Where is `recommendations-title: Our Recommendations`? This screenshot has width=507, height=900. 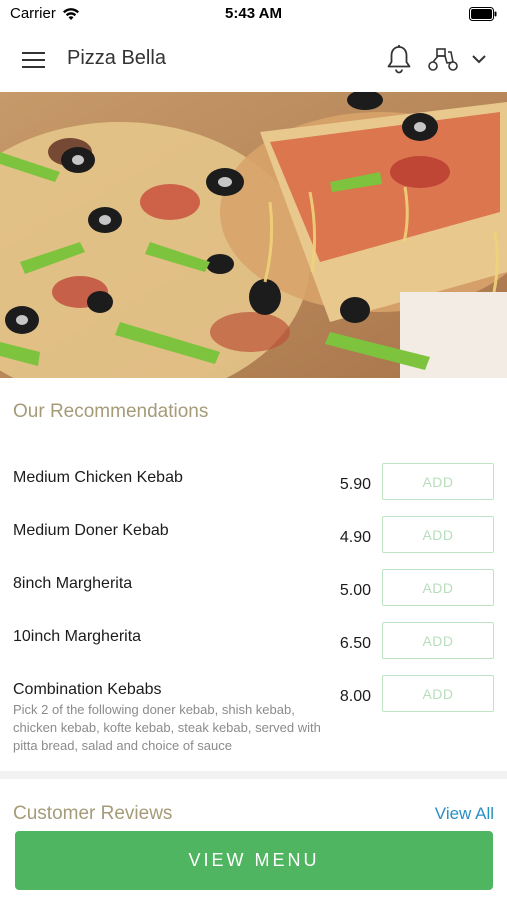
recommendations-title: Our Recommendations is located at coordinates (111, 411).